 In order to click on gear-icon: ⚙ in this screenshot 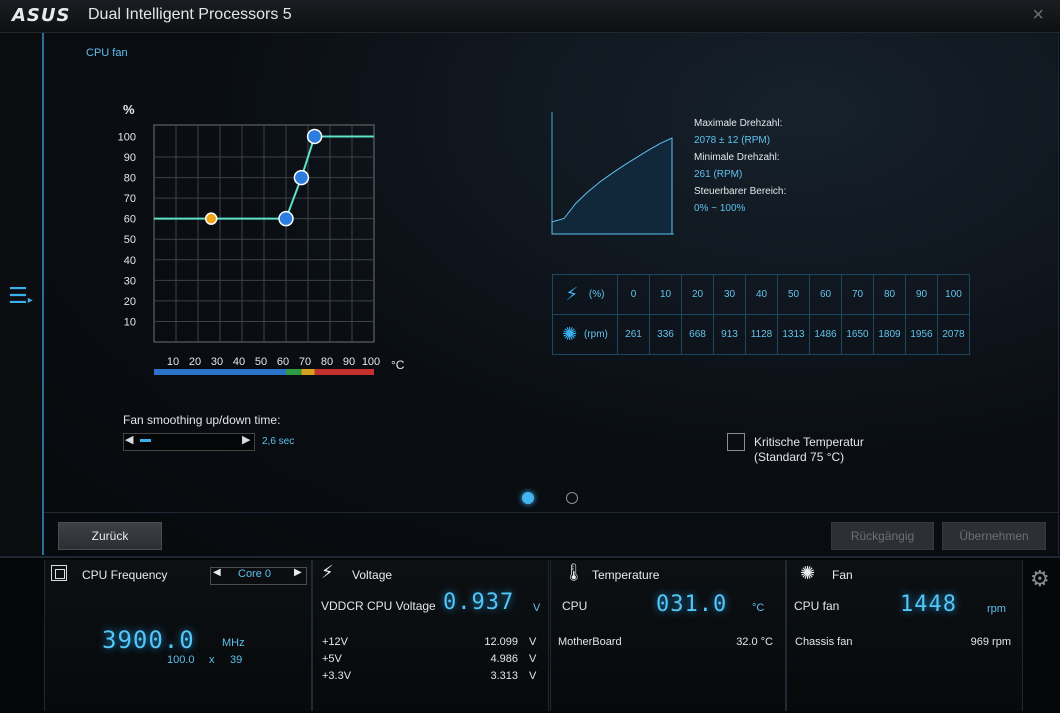, I will do `click(1040, 579)`.